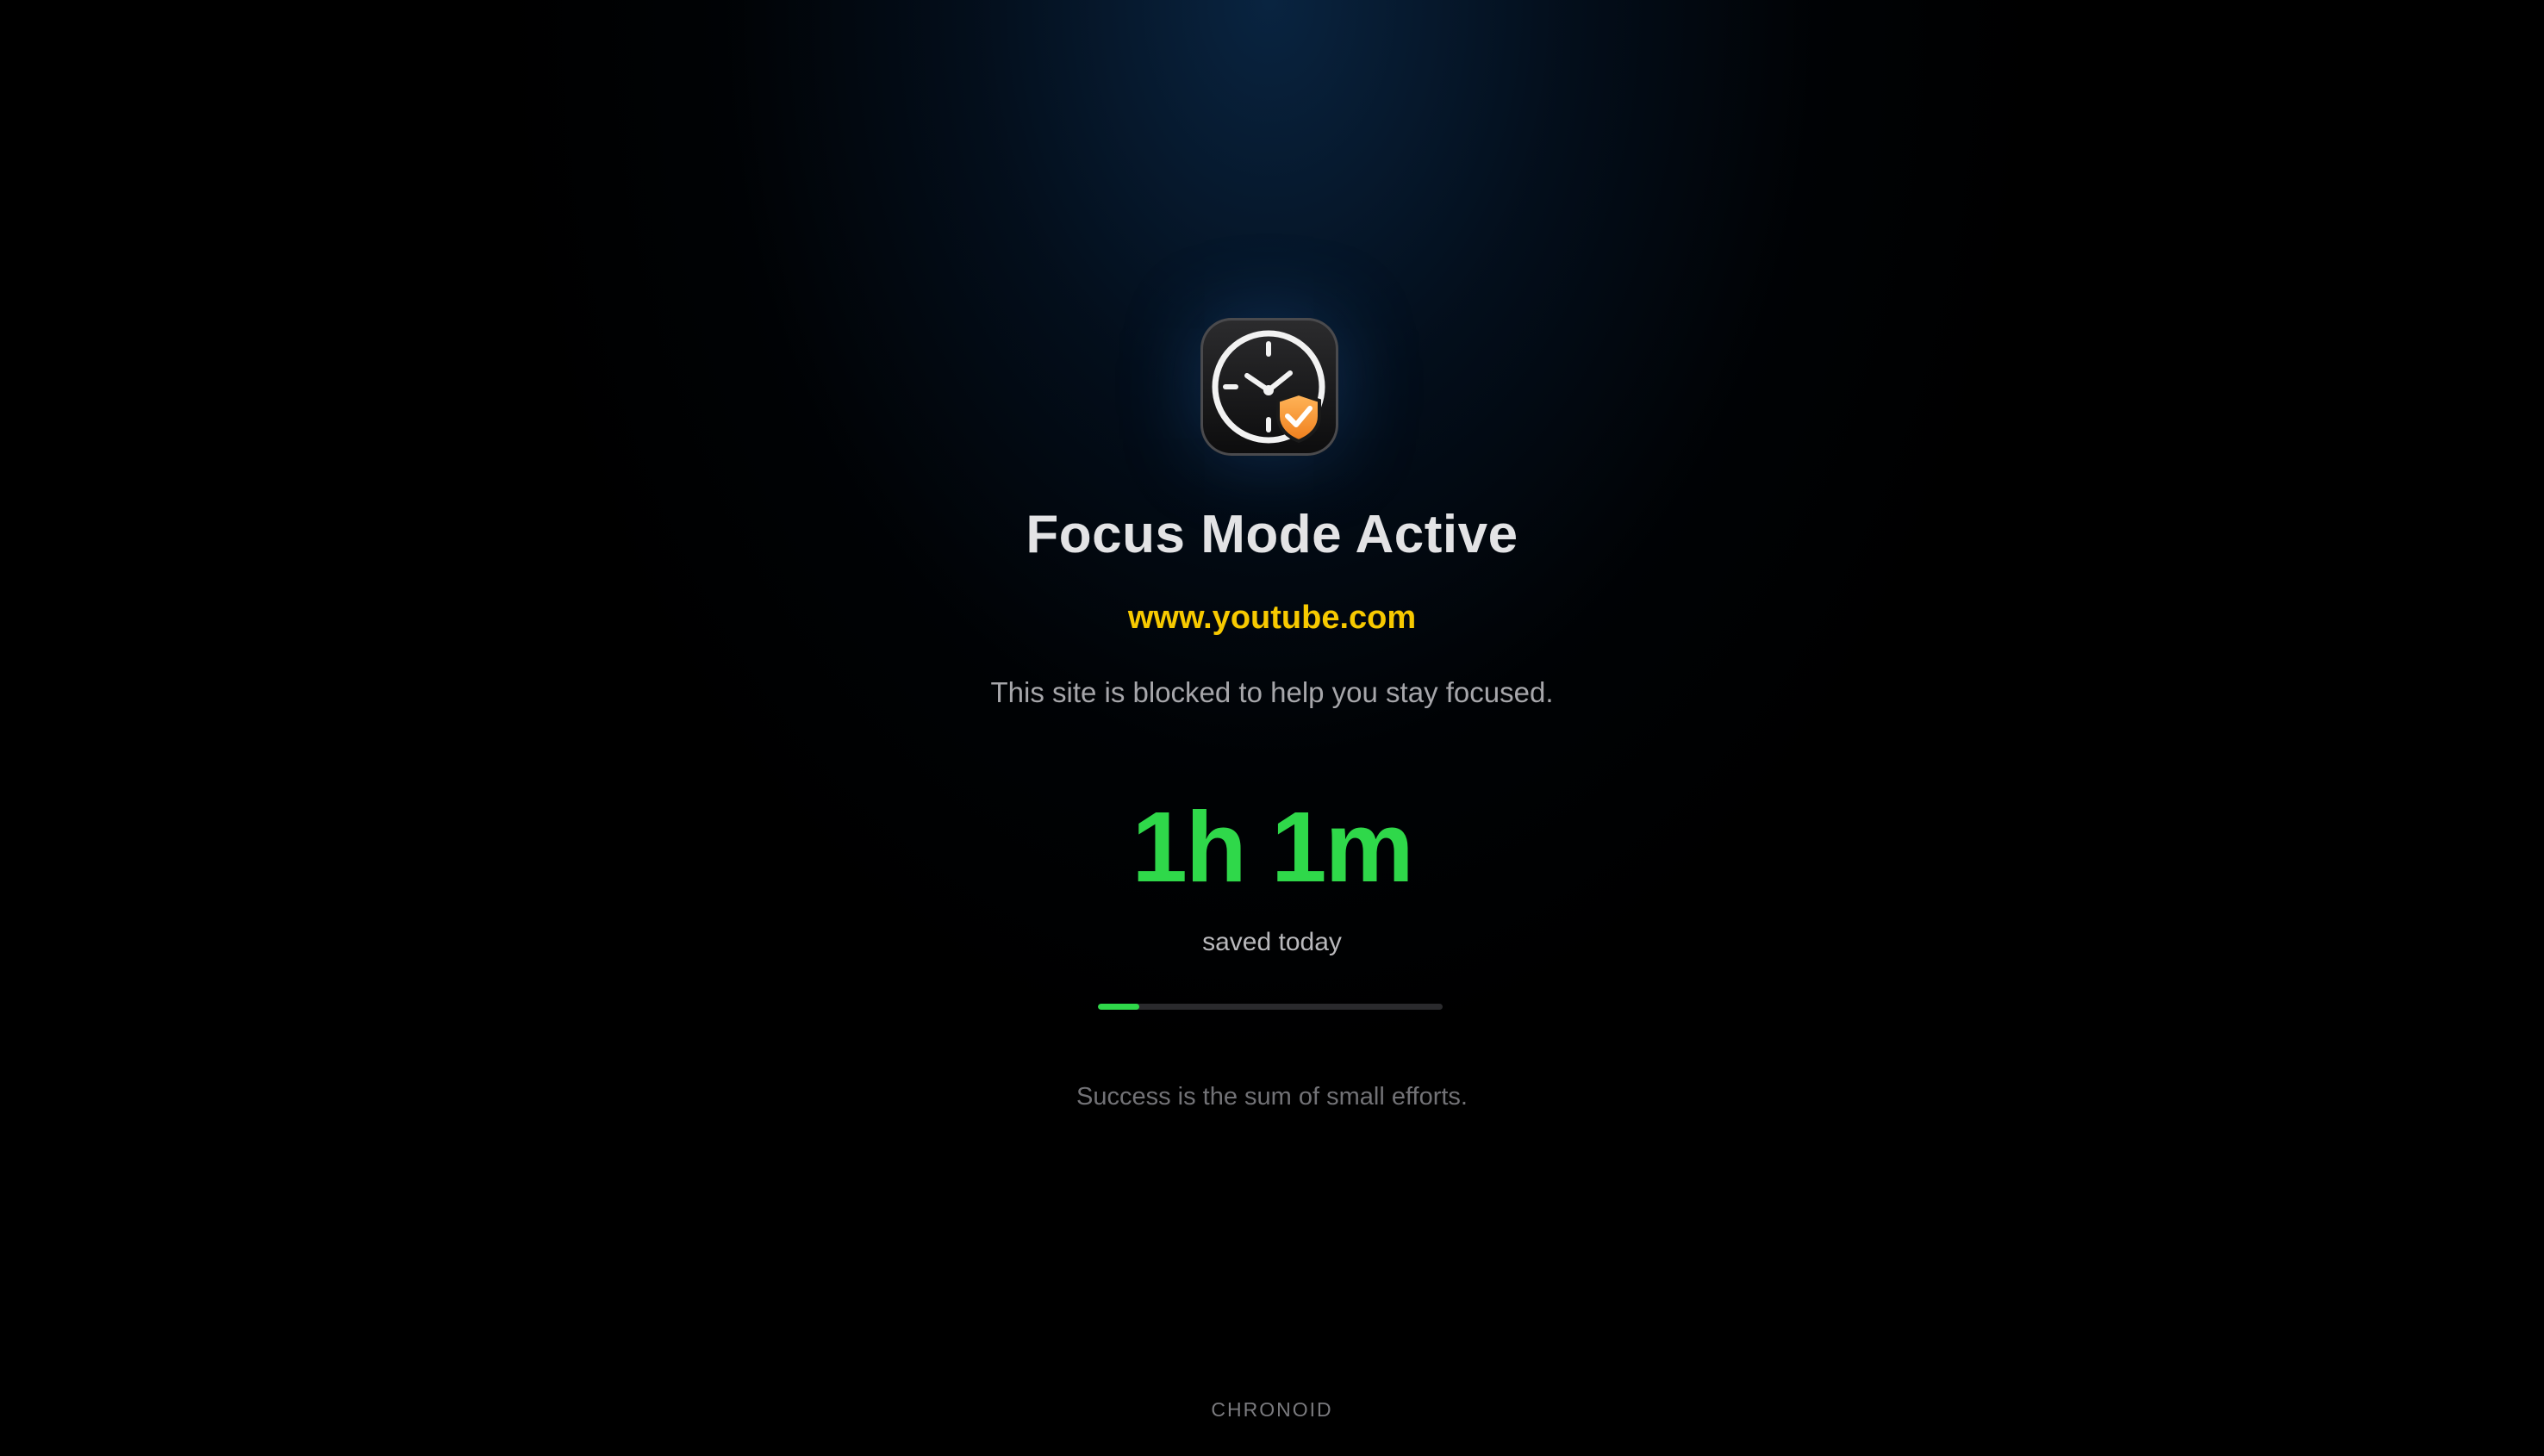  I want to click on page-title: Focus Mode Active, so click(1272, 535).